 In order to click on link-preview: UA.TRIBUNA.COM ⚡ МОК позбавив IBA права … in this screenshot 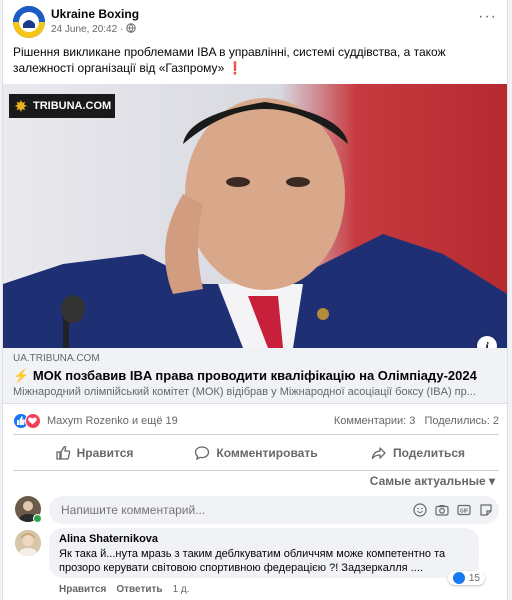, I will do `click(255, 376)`.